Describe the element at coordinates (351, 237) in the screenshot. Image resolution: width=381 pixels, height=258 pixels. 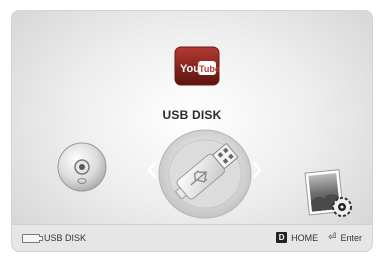
I see `enter-hint-label: Enter` at that location.